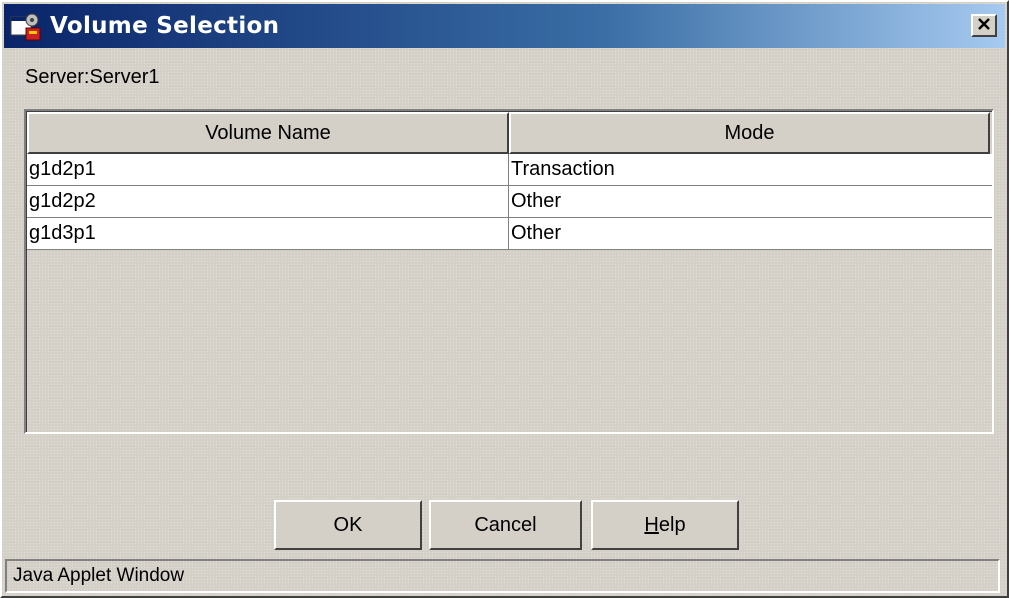 The width and height of the screenshot is (1009, 598). I want to click on dialog-title: Volume Selection, so click(165, 26).